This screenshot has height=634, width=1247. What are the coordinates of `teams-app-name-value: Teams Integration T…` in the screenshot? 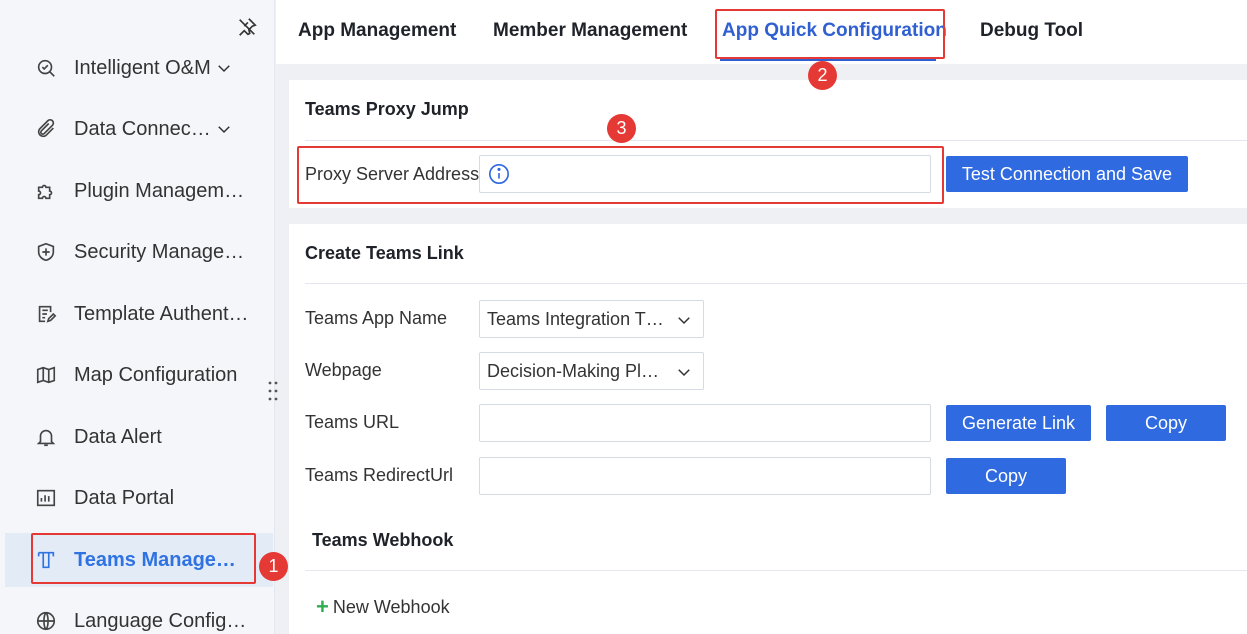 It's located at (575, 318).